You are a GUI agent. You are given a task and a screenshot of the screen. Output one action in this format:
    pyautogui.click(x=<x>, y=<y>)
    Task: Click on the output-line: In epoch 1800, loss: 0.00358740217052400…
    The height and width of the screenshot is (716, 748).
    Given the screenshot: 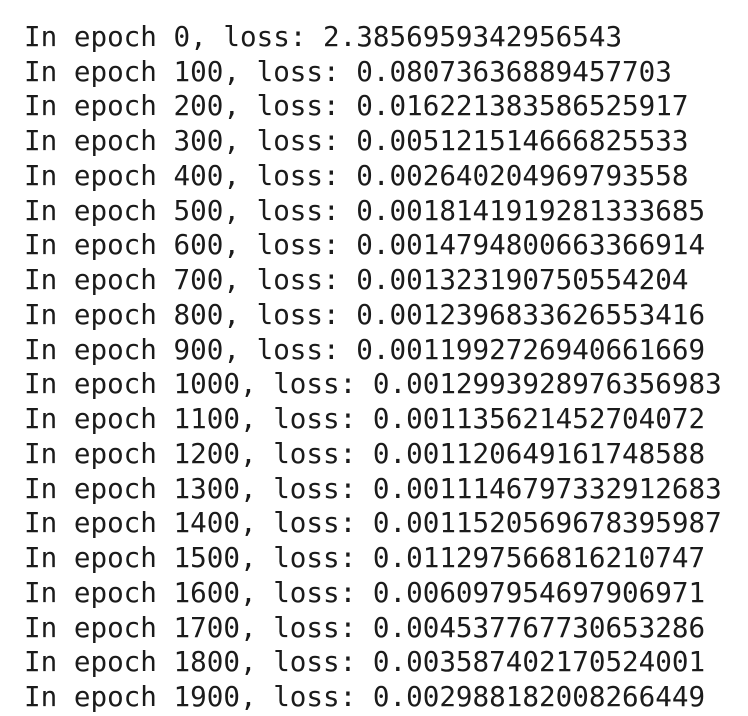 What is the action you would take?
    pyautogui.click(x=365, y=662)
    